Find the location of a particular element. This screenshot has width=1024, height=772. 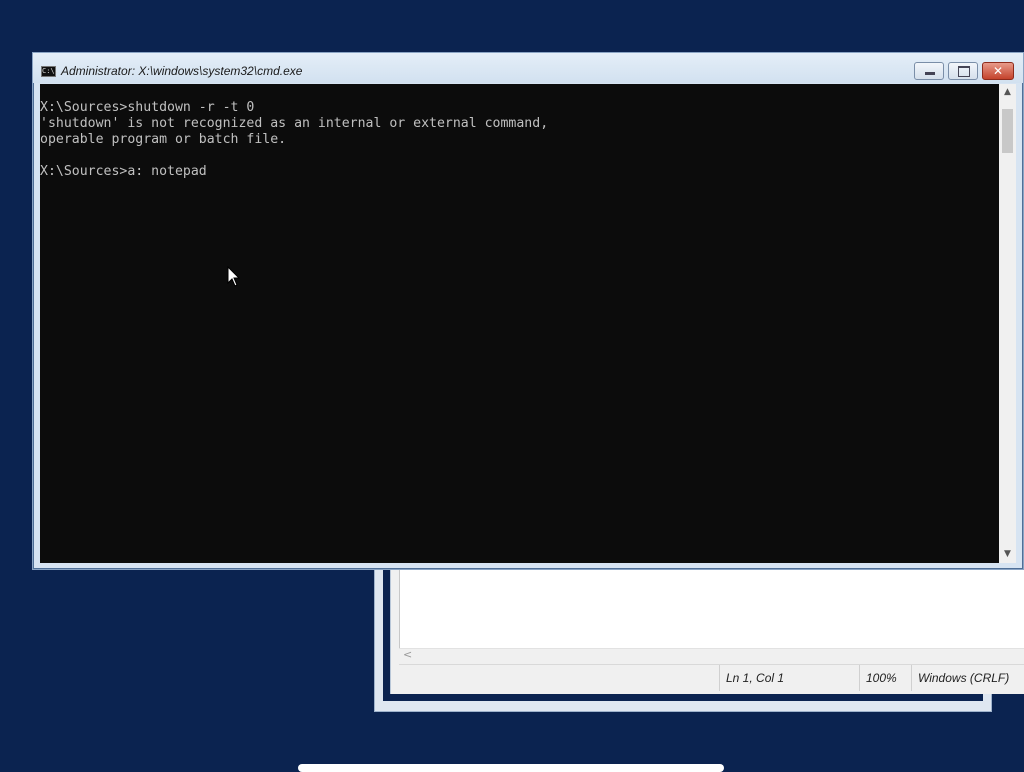

minimize-icon is located at coordinates (929, 71).